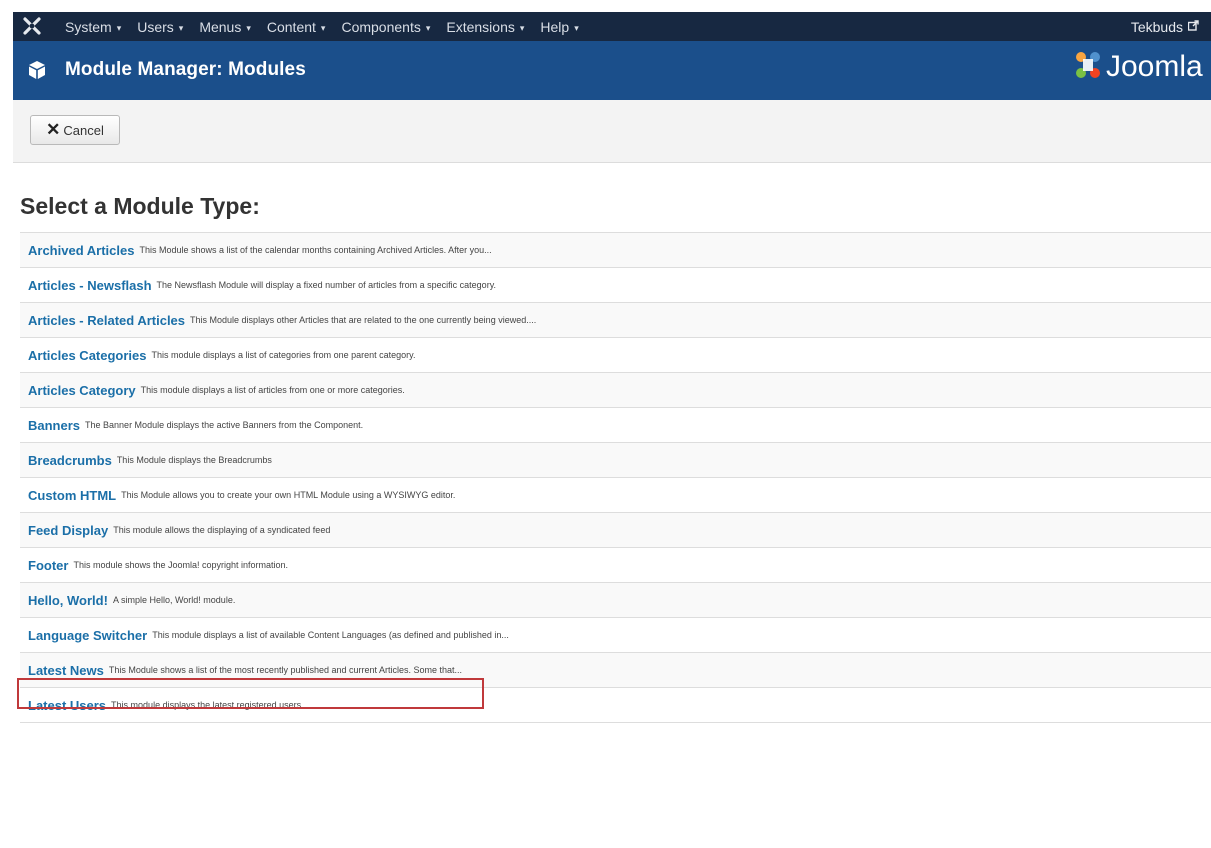  What do you see at coordinates (291, 26) in the screenshot?
I see `nav-menu-label: Content` at bounding box center [291, 26].